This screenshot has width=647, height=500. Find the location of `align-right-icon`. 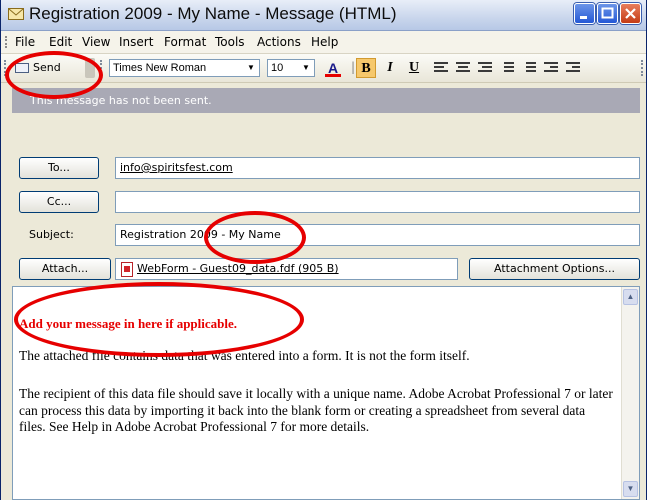

align-right-icon is located at coordinates (485, 68).